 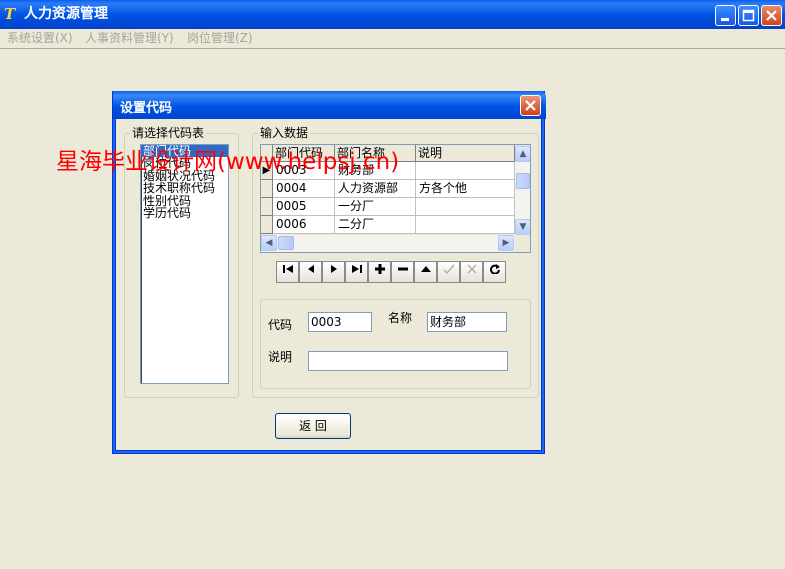 I want to click on input-data-group-label: 输入数据, so click(x=284, y=133).